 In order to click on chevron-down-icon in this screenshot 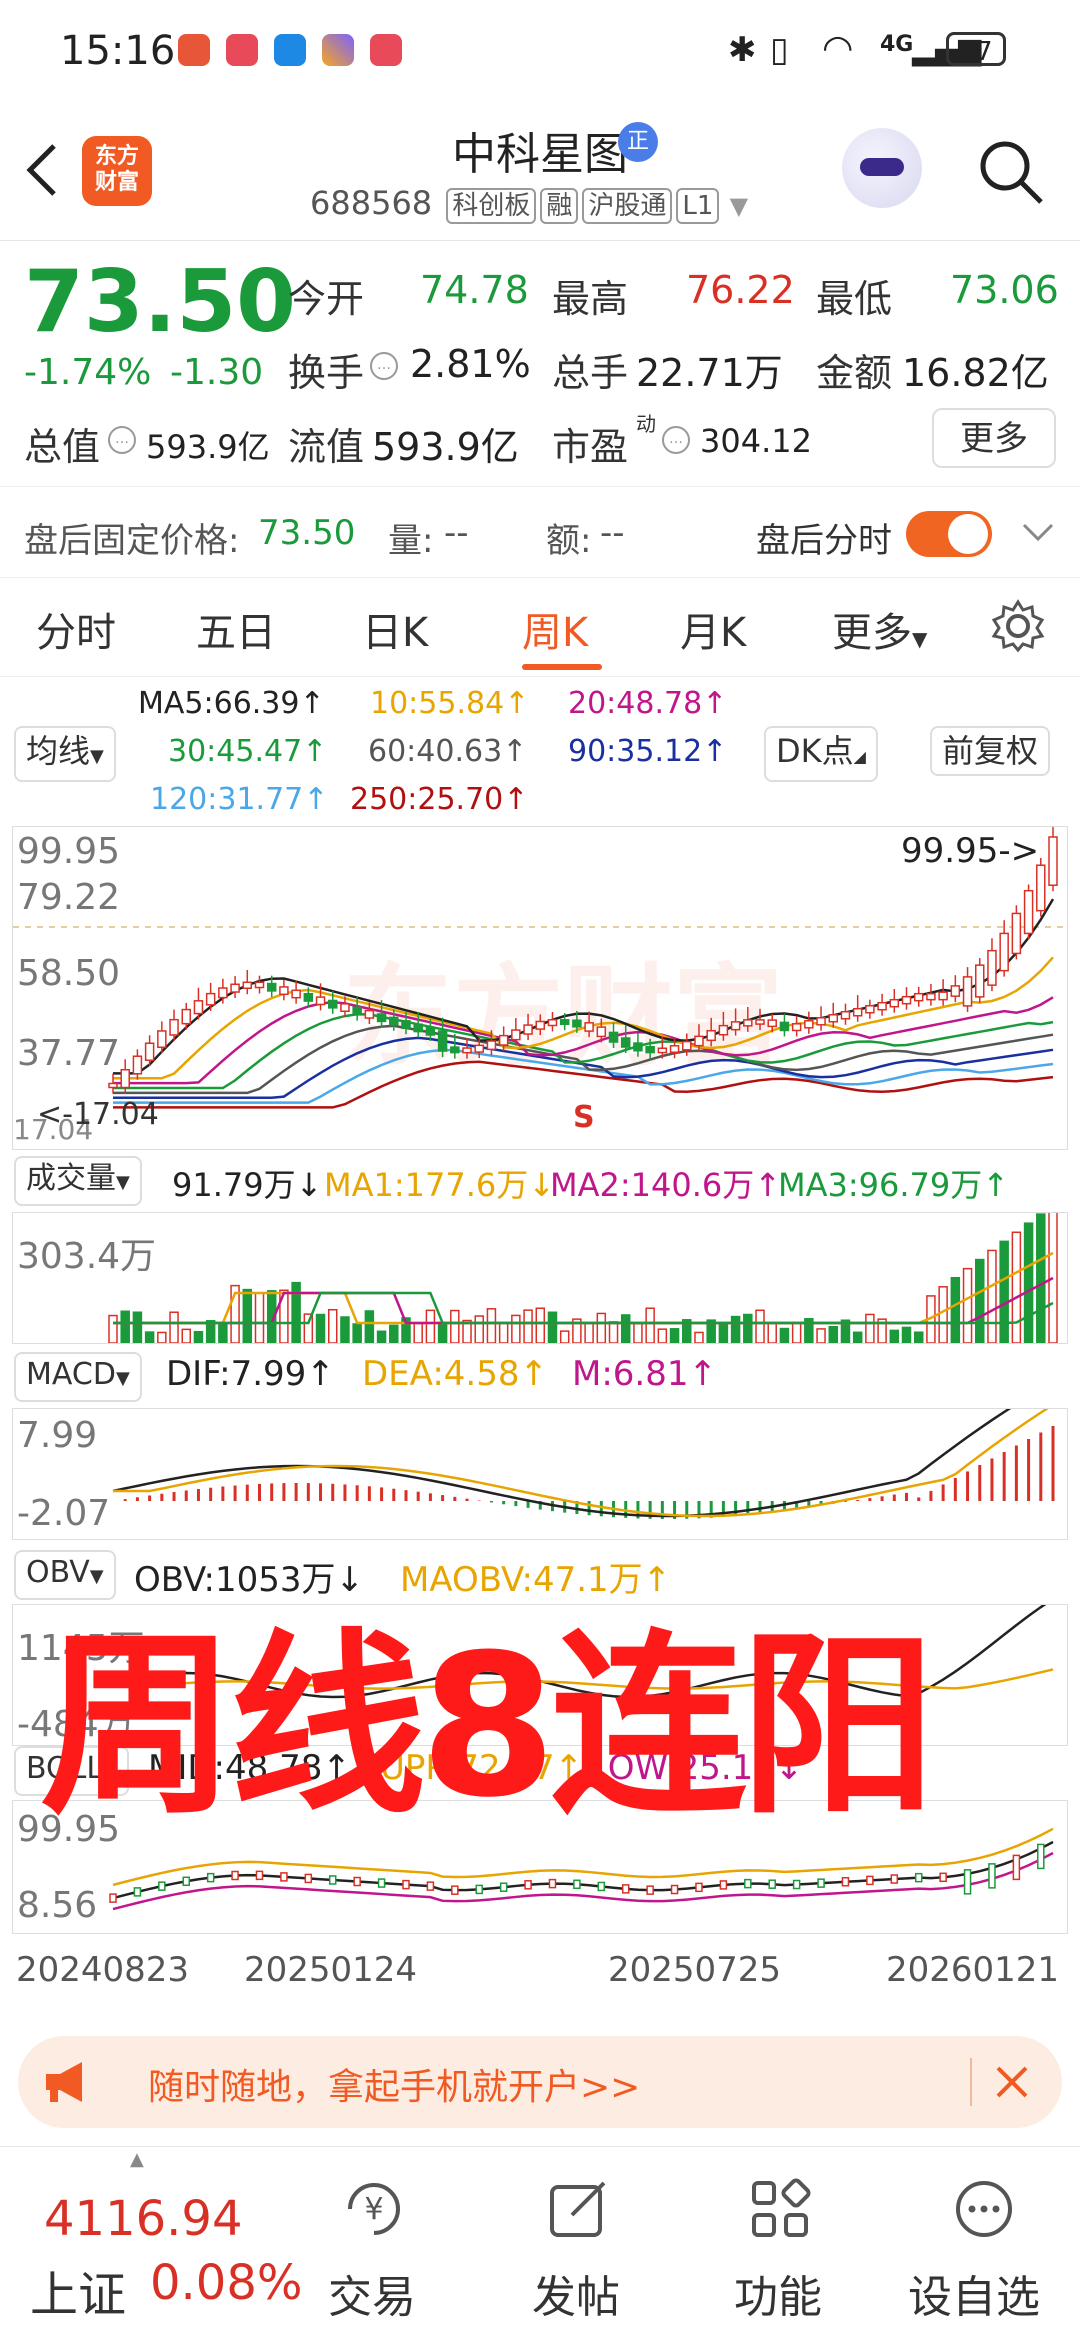, I will do `click(1038, 533)`.